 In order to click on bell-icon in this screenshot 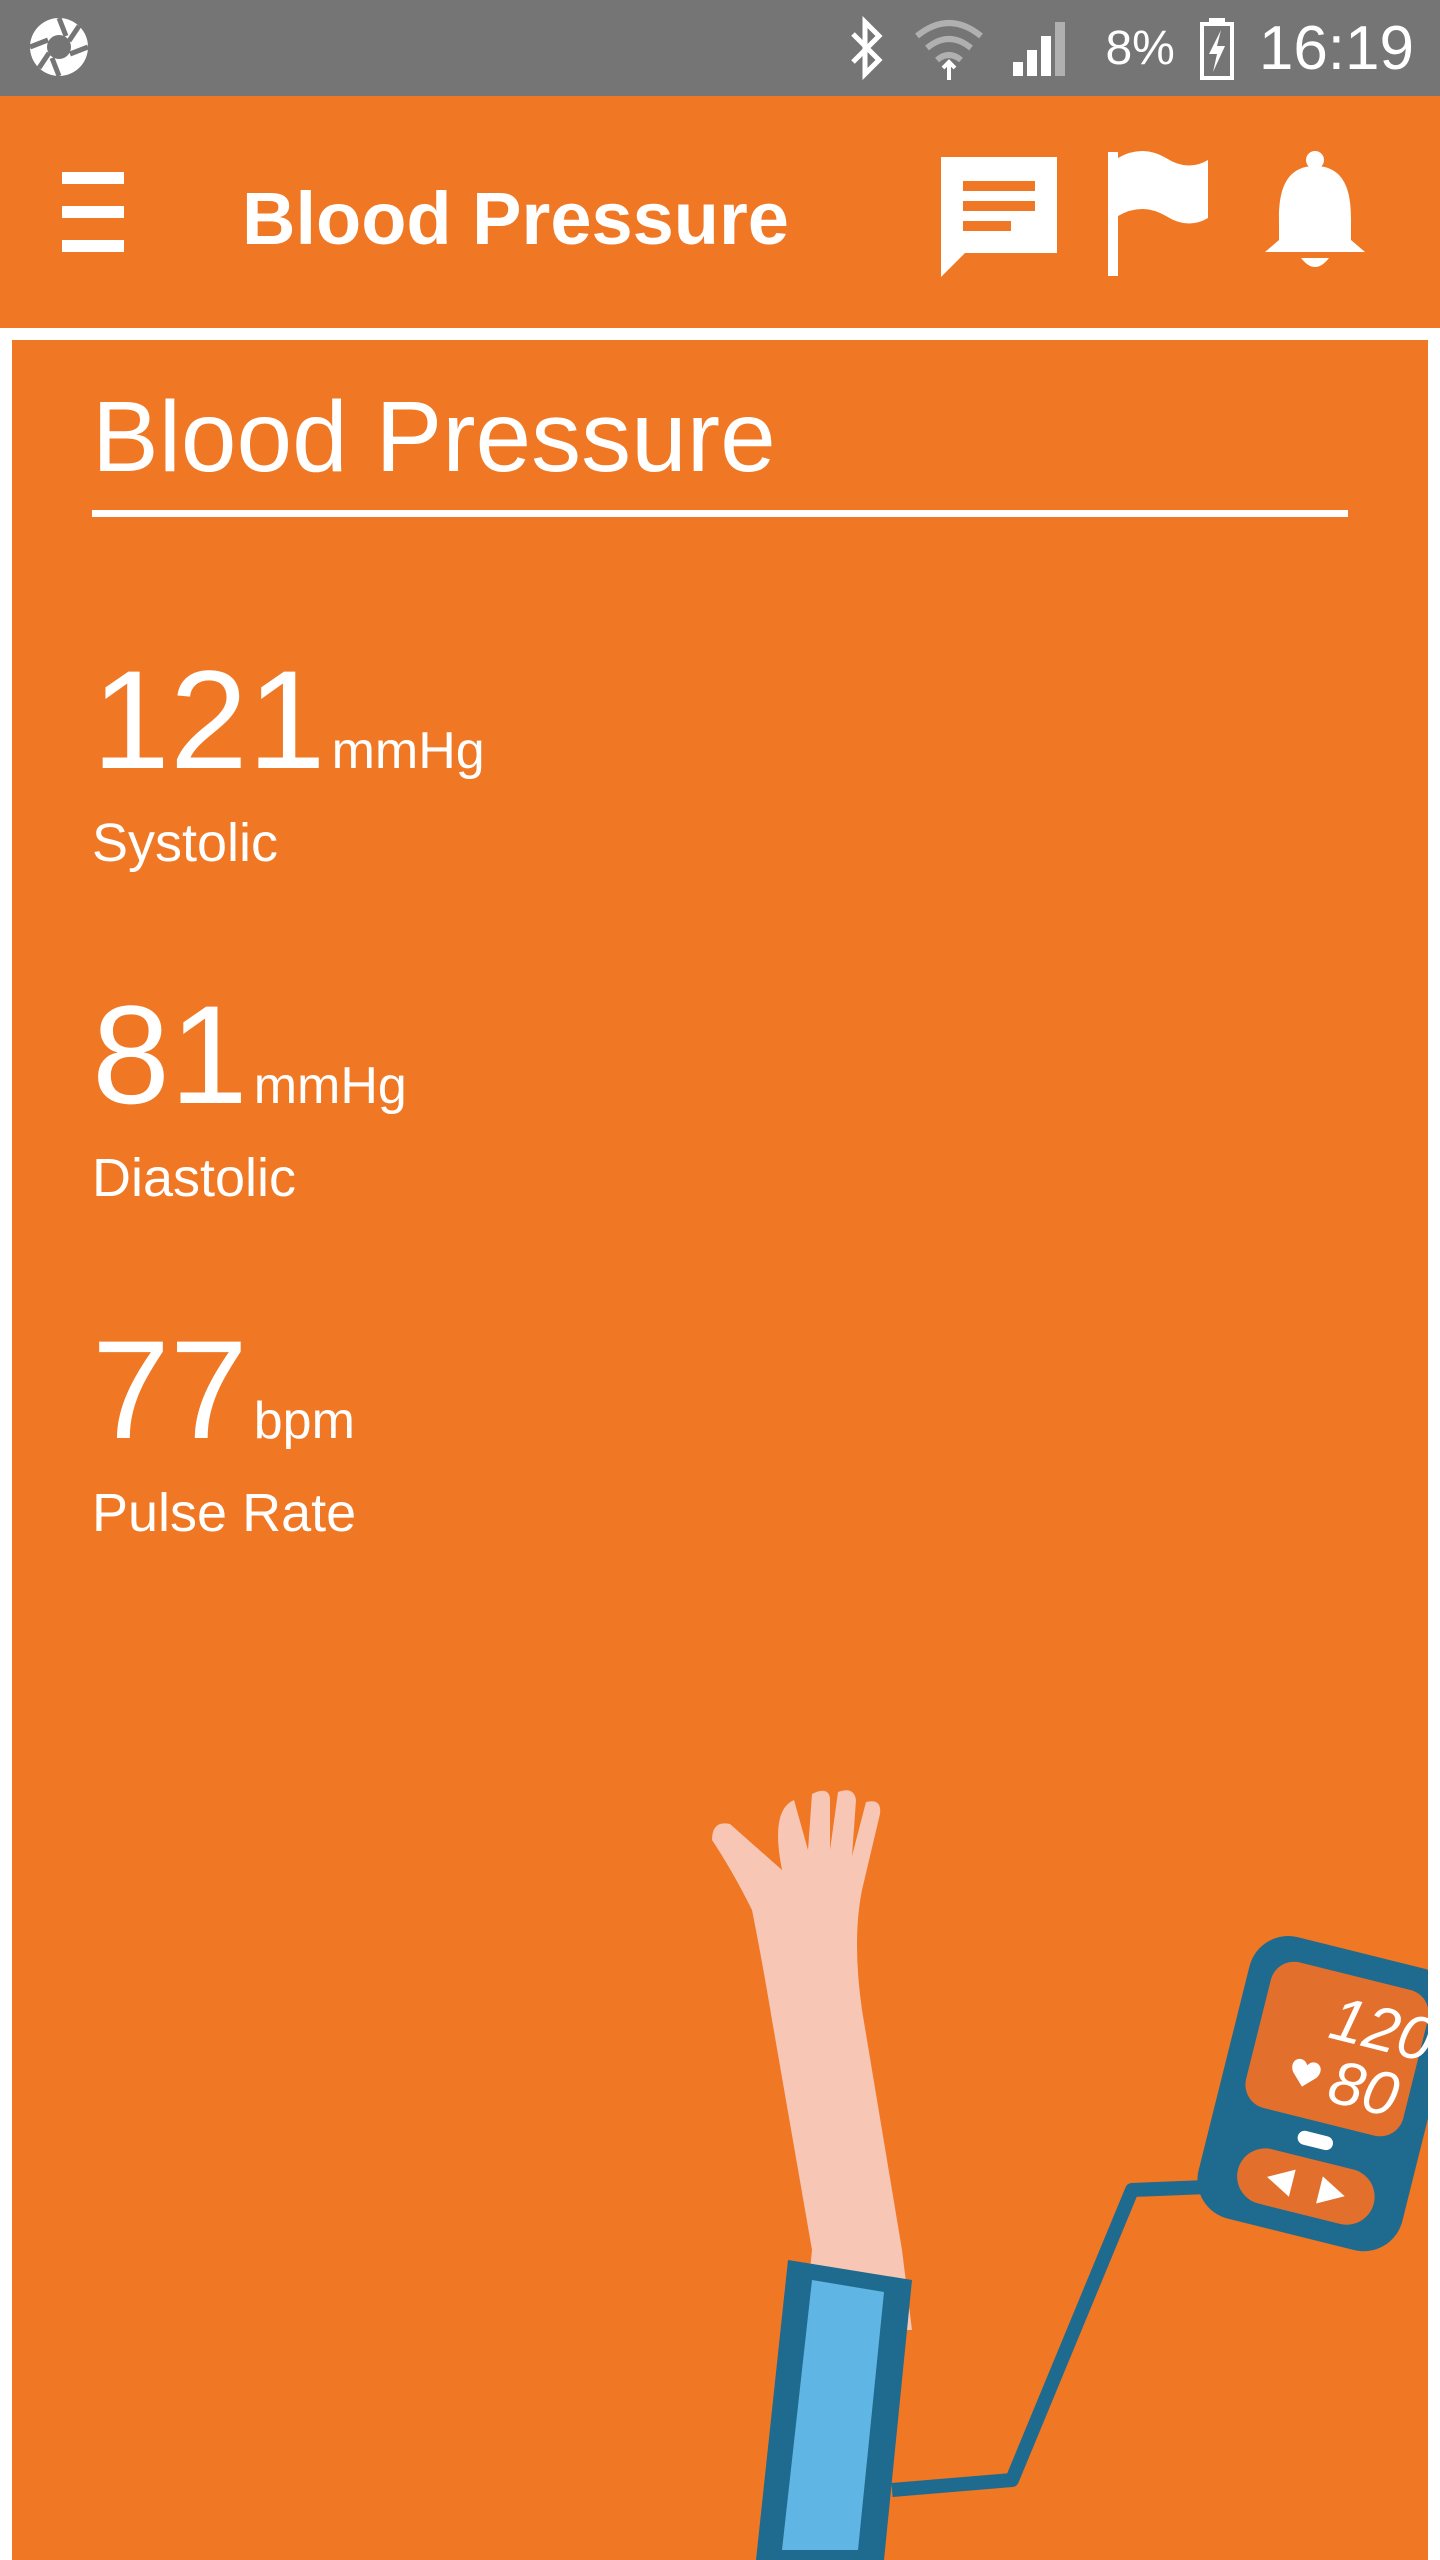, I will do `click(1315, 213)`.